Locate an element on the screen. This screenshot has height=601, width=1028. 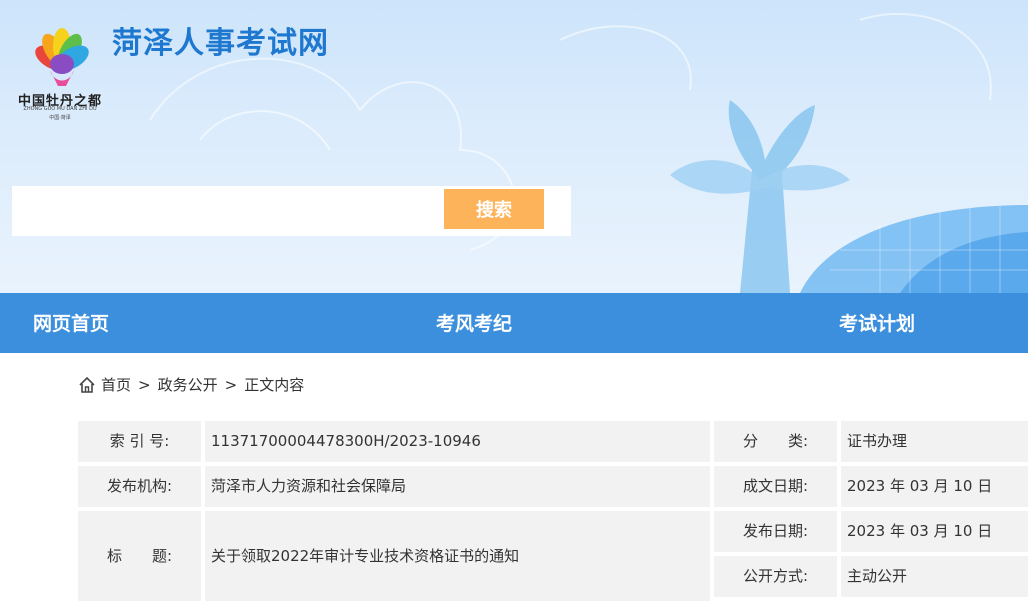
publishing-org-value: 菏泽市人力资源和社会保障局 is located at coordinates (457, 486).